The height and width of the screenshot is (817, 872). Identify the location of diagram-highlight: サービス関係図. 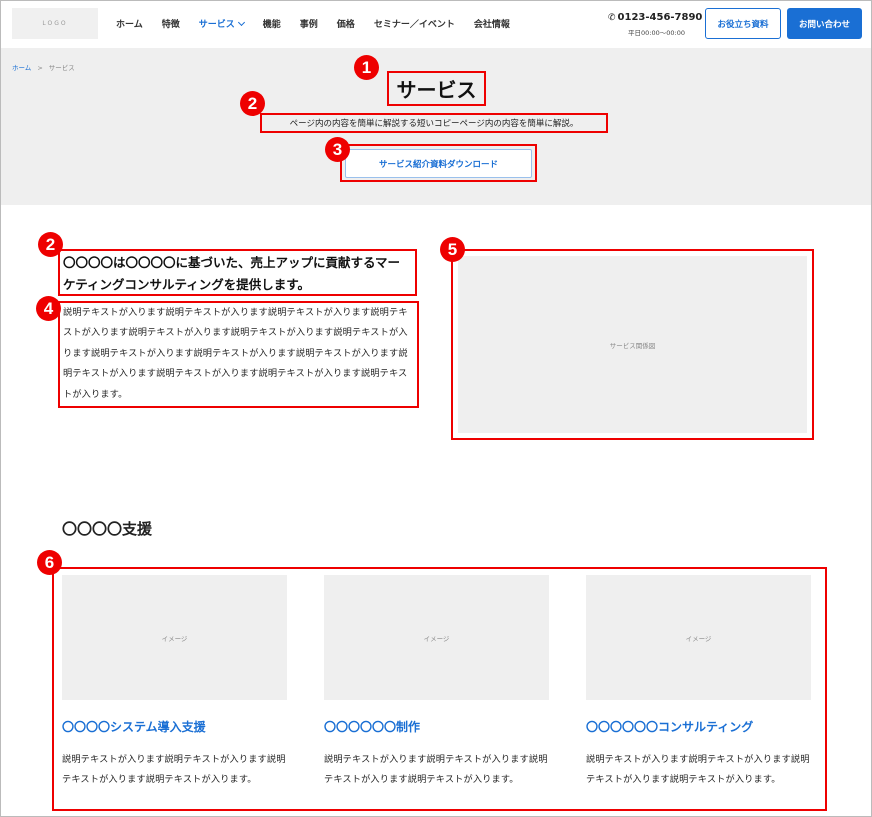
(632, 344).